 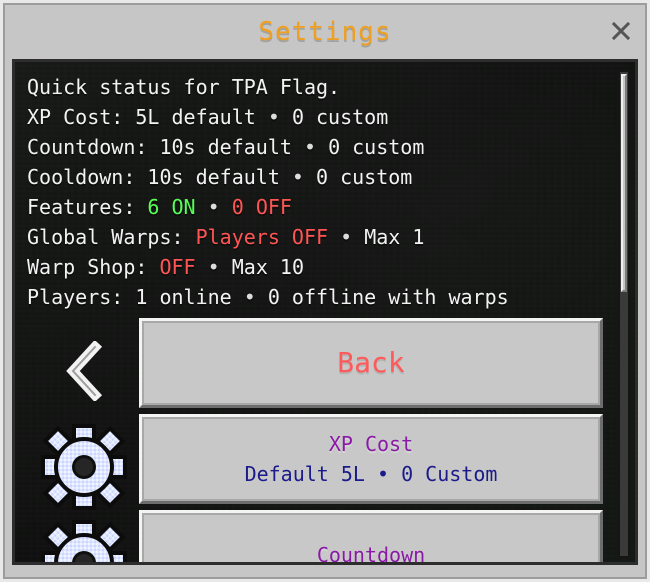 What do you see at coordinates (371, 459) in the screenshot?
I see `xp-cost-button: XP Cost Default 5L • 0 Custom` at bounding box center [371, 459].